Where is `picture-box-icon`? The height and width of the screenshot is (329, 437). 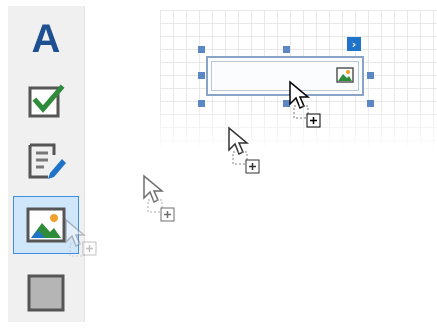
picture-box-icon is located at coordinates (46, 225).